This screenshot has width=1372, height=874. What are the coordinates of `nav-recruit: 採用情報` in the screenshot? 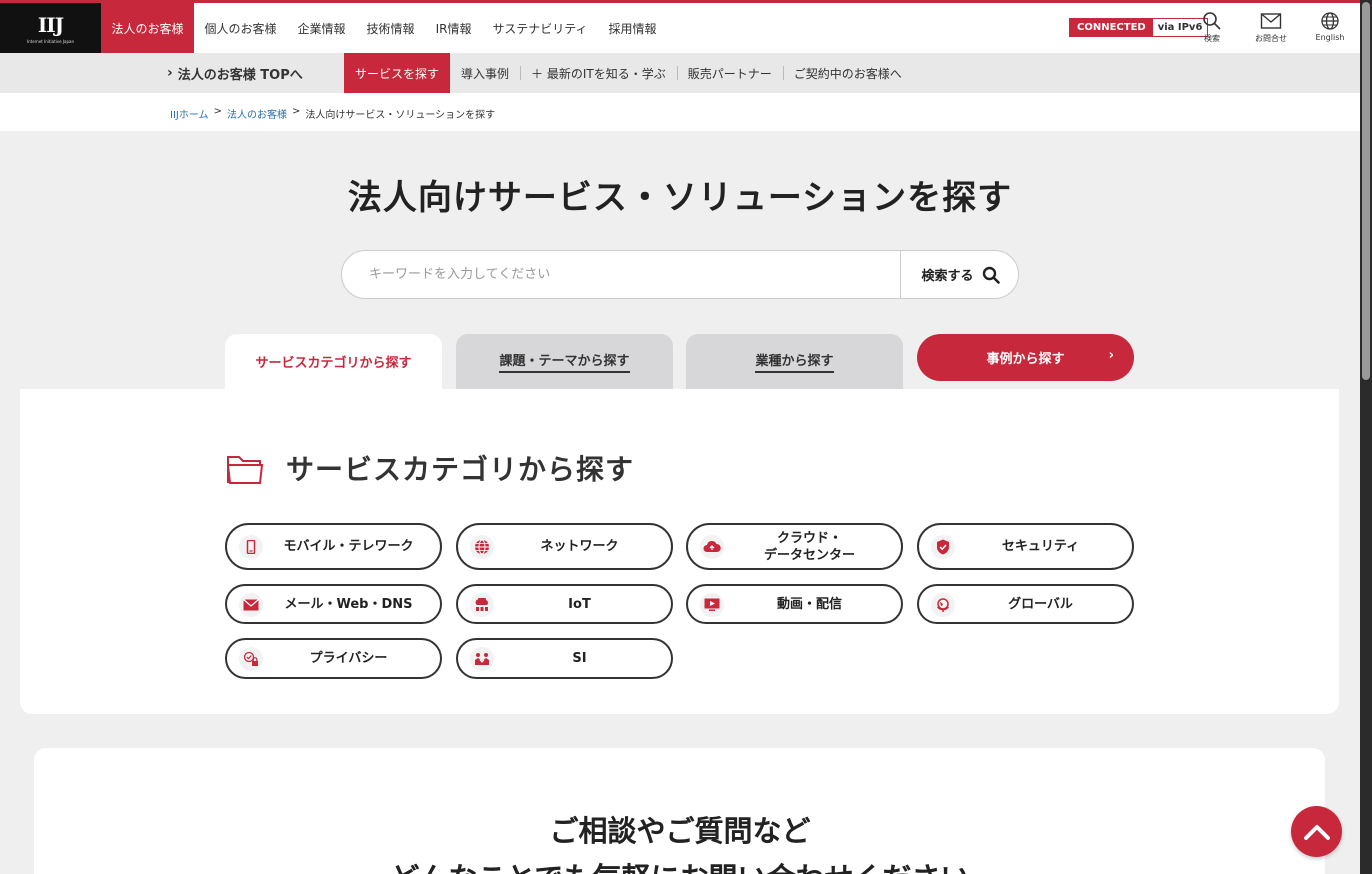 It's located at (632, 28).